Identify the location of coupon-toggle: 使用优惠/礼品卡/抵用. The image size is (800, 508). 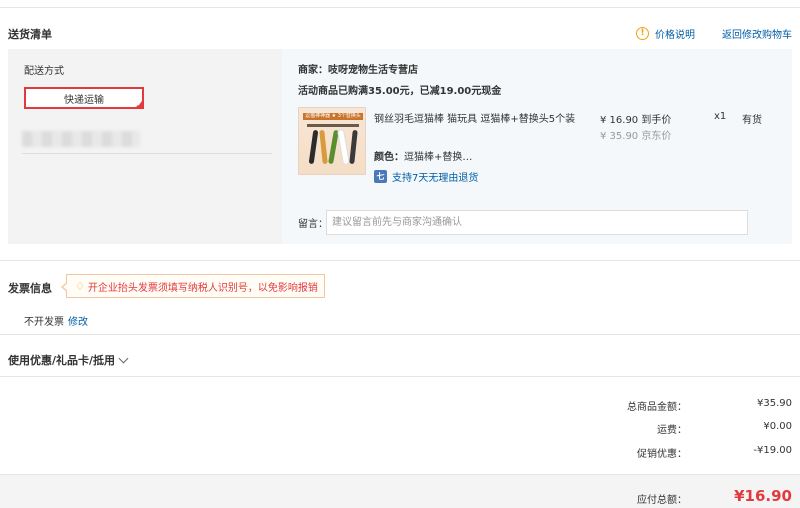
(68, 360).